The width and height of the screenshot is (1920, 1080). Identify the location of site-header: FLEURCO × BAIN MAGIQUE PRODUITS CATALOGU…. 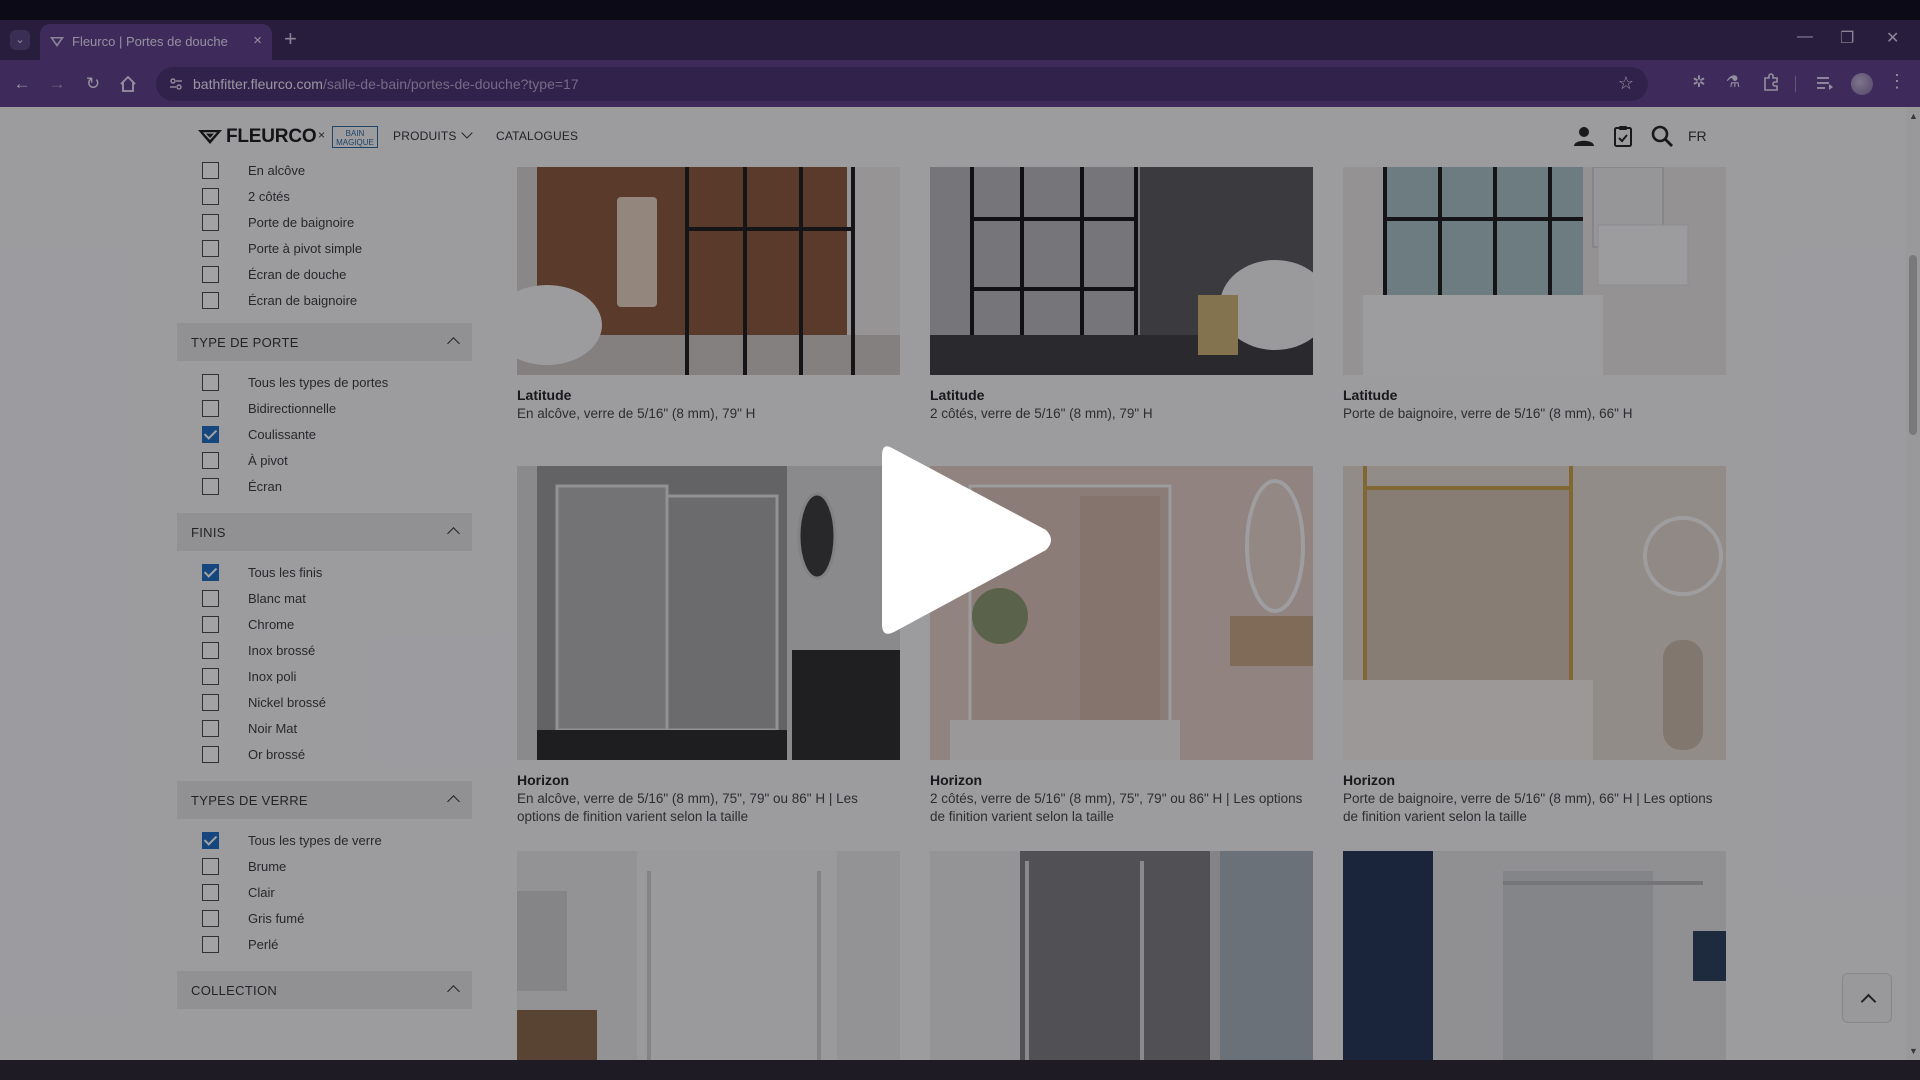
(953, 137).